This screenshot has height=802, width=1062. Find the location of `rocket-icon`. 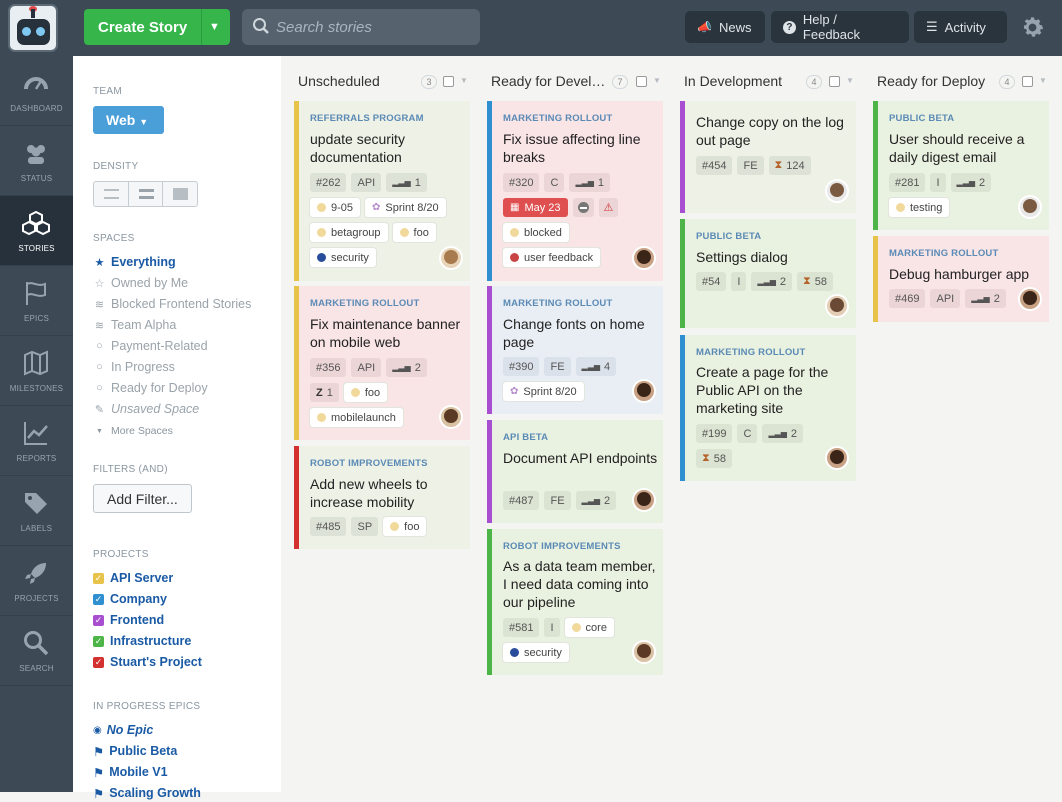

rocket-icon is located at coordinates (35, 573).